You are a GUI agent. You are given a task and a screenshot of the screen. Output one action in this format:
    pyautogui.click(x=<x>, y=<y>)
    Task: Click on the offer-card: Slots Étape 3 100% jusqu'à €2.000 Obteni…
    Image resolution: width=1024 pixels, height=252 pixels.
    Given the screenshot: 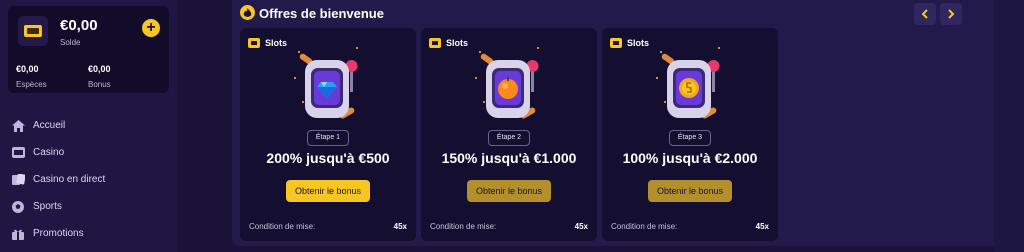 What is the action you would take?
    pyautogui.click(x=690, y=134)
    